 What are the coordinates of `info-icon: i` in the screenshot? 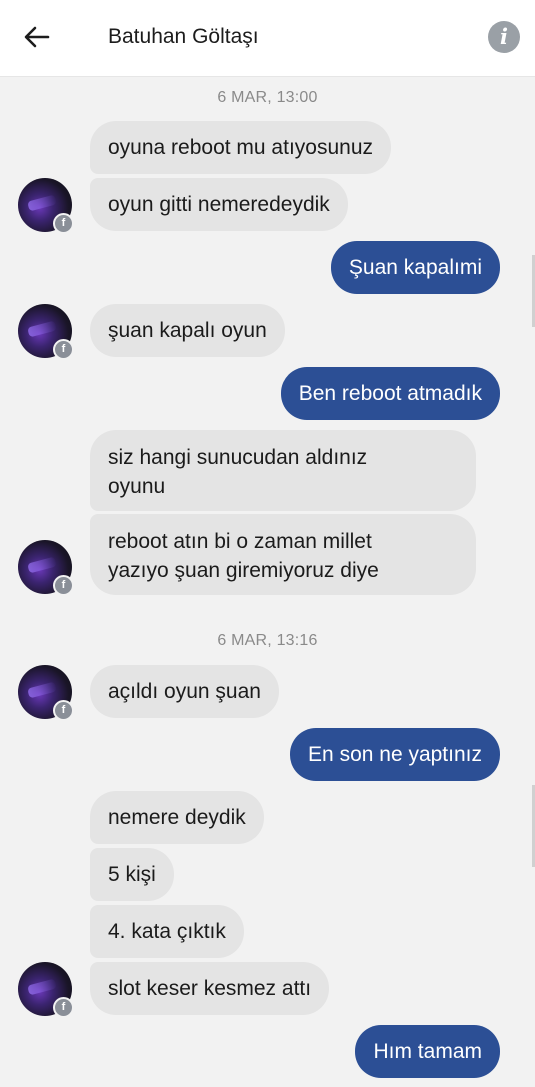 It's located at (504, 37).